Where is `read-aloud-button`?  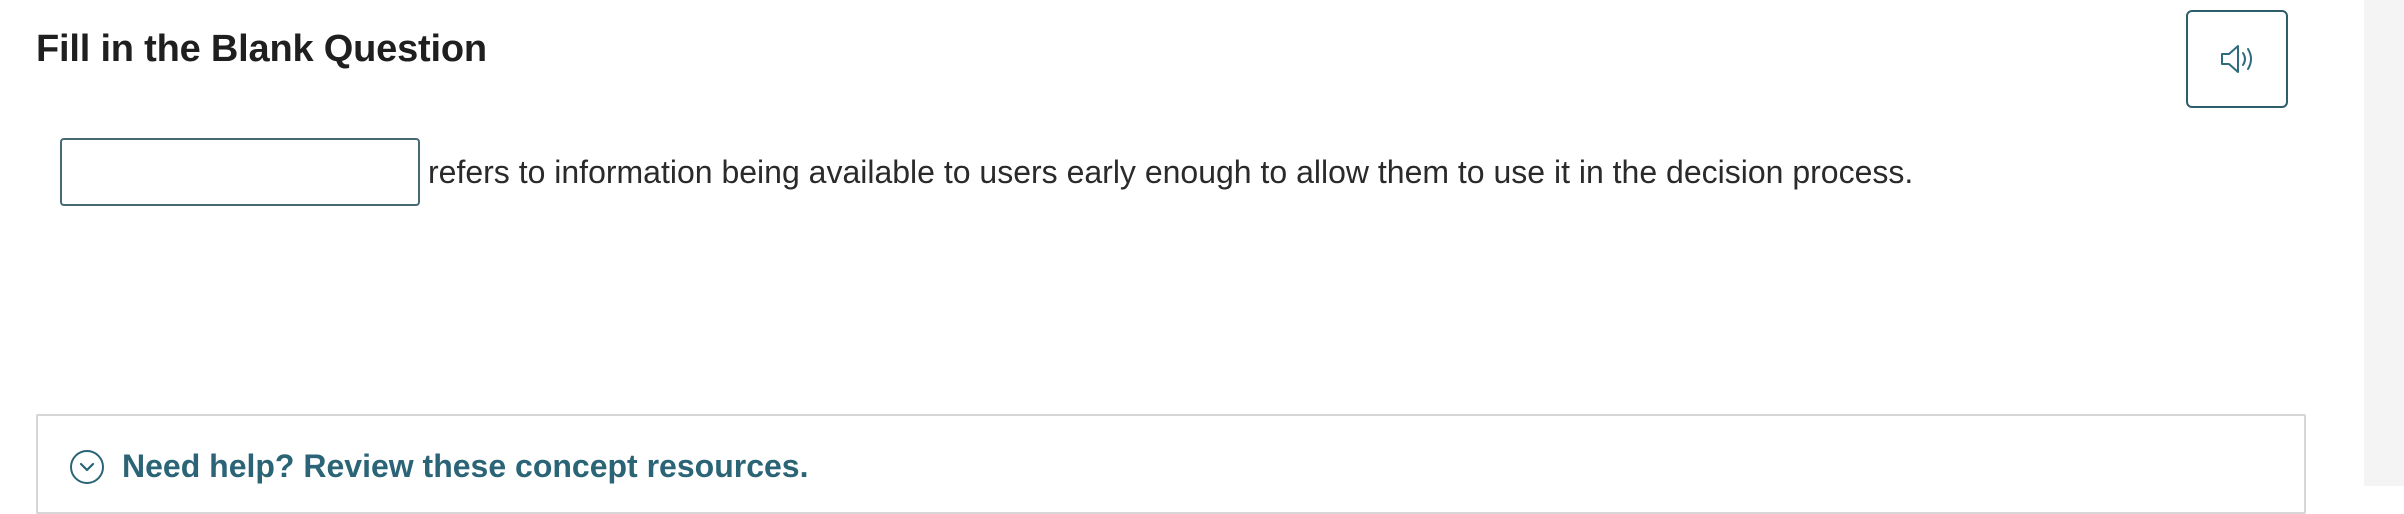
read-aloud-button is located at coordinates (2237, 59).